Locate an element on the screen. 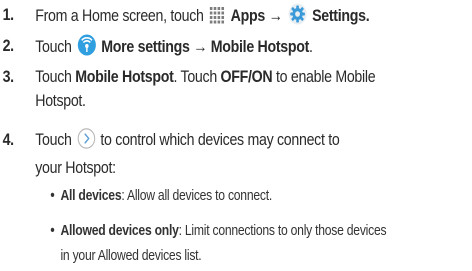 The image size is (472, 271). bullet-label: All devices is located at coordinates (91, 196).